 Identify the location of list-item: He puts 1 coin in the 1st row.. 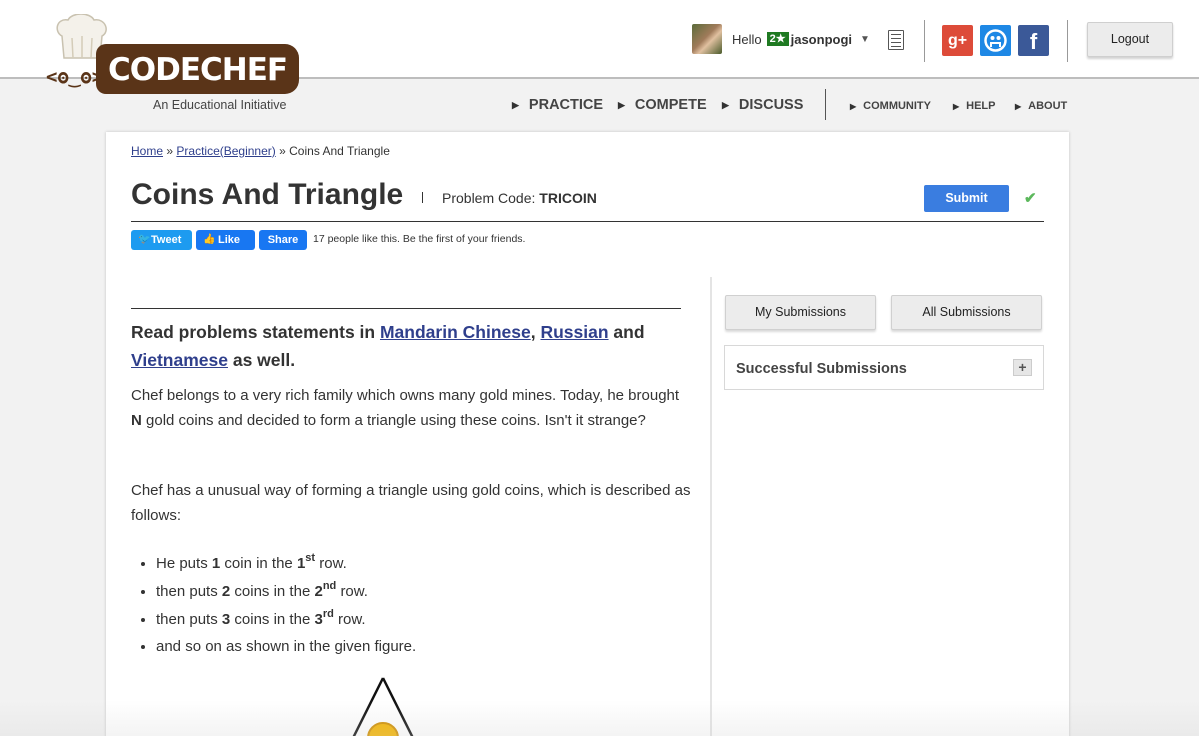
(416, 564).